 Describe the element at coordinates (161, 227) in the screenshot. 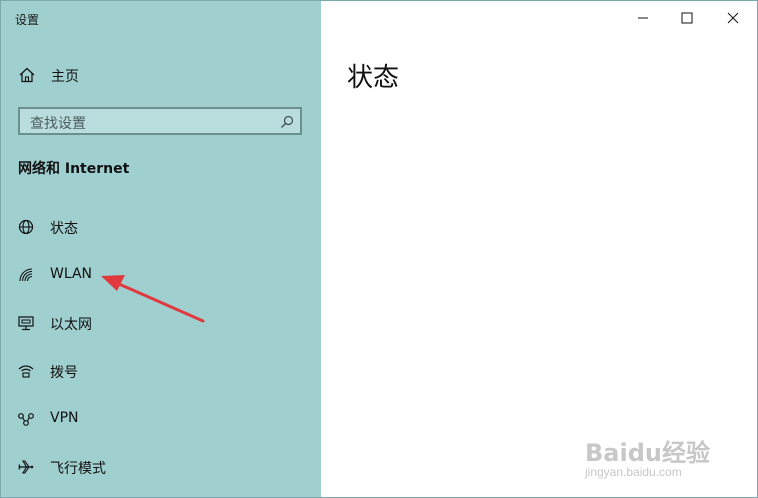

I see `sidebar-item-status: 状态` at that location.